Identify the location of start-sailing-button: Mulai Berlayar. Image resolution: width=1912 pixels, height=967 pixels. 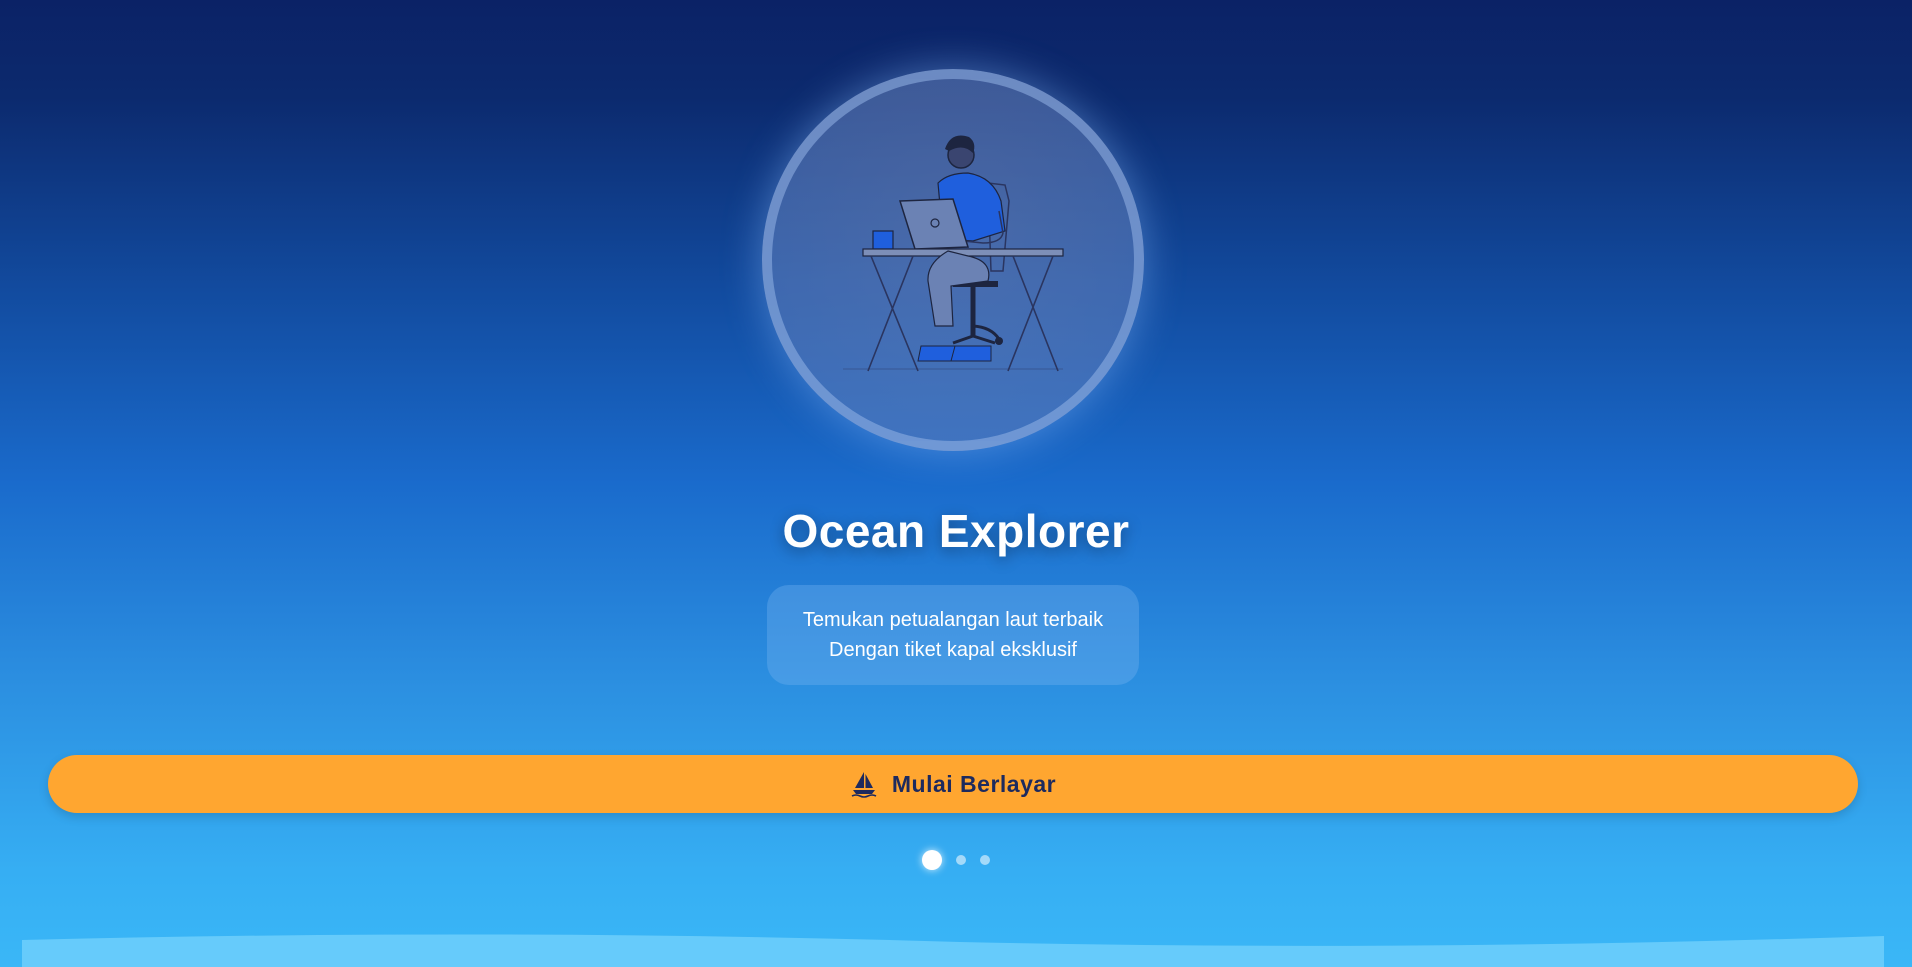
(953, 784).